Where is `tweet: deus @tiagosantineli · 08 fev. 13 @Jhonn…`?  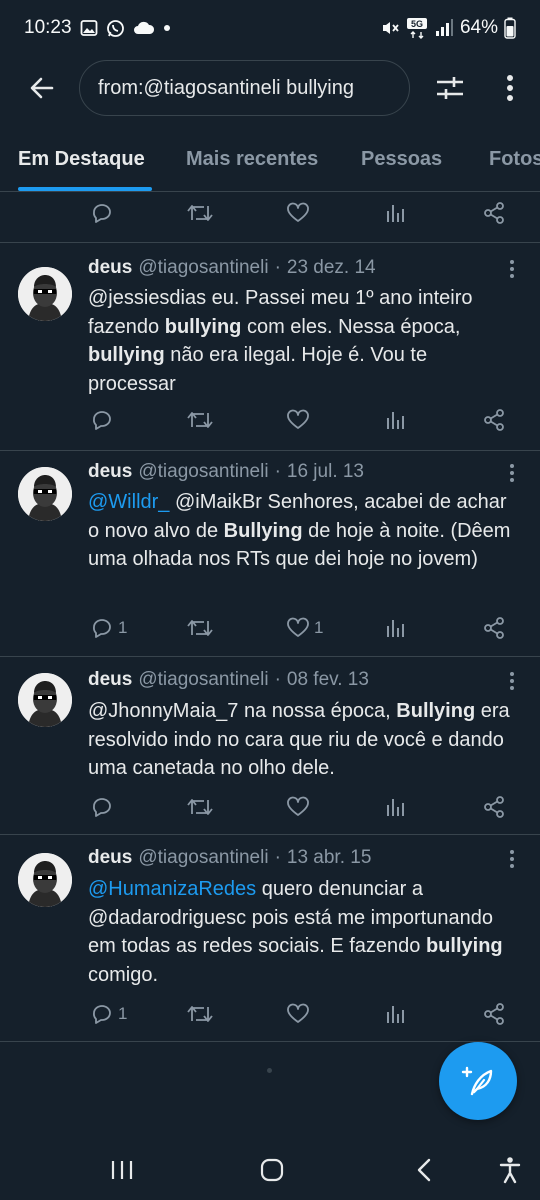
tweet: deus @tiagosantineli · 08 fev. 13 @Jhonn… is located at coordinates (270, 746).